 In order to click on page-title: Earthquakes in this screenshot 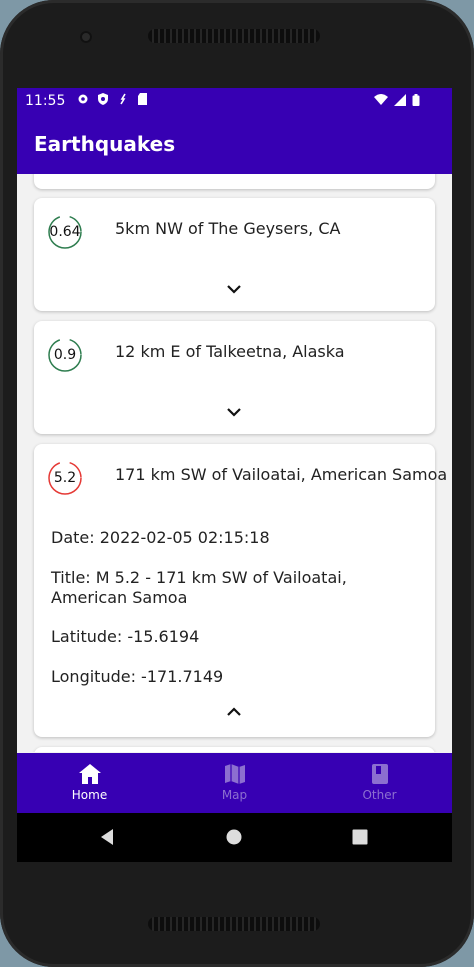, I will do `click(105, 144)`.